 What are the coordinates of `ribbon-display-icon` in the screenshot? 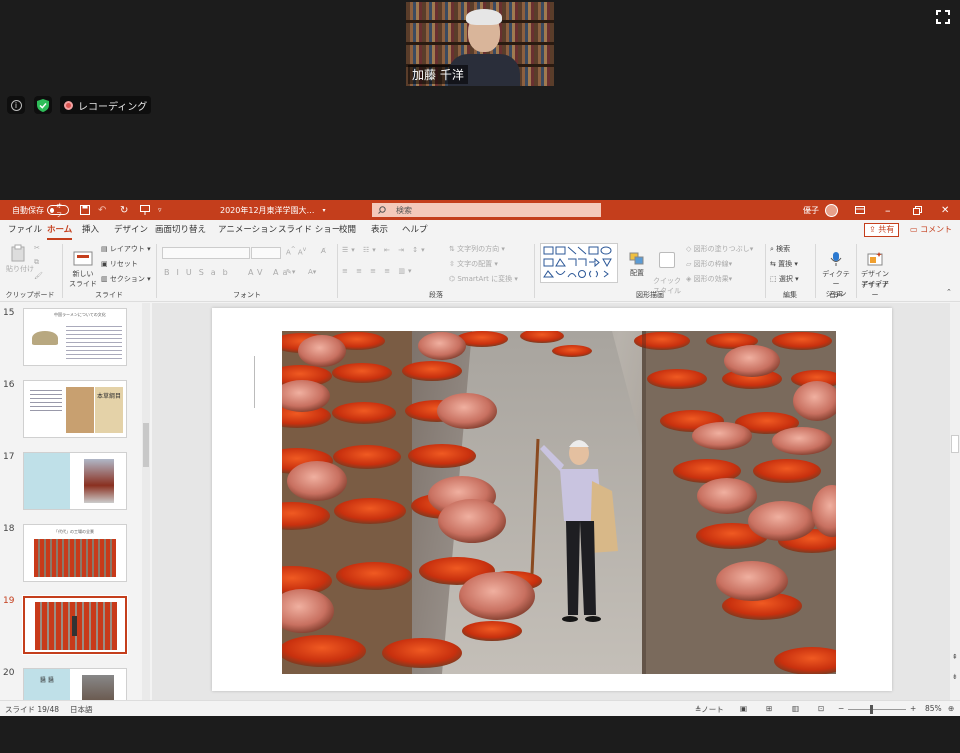 It's located at (860, 210).